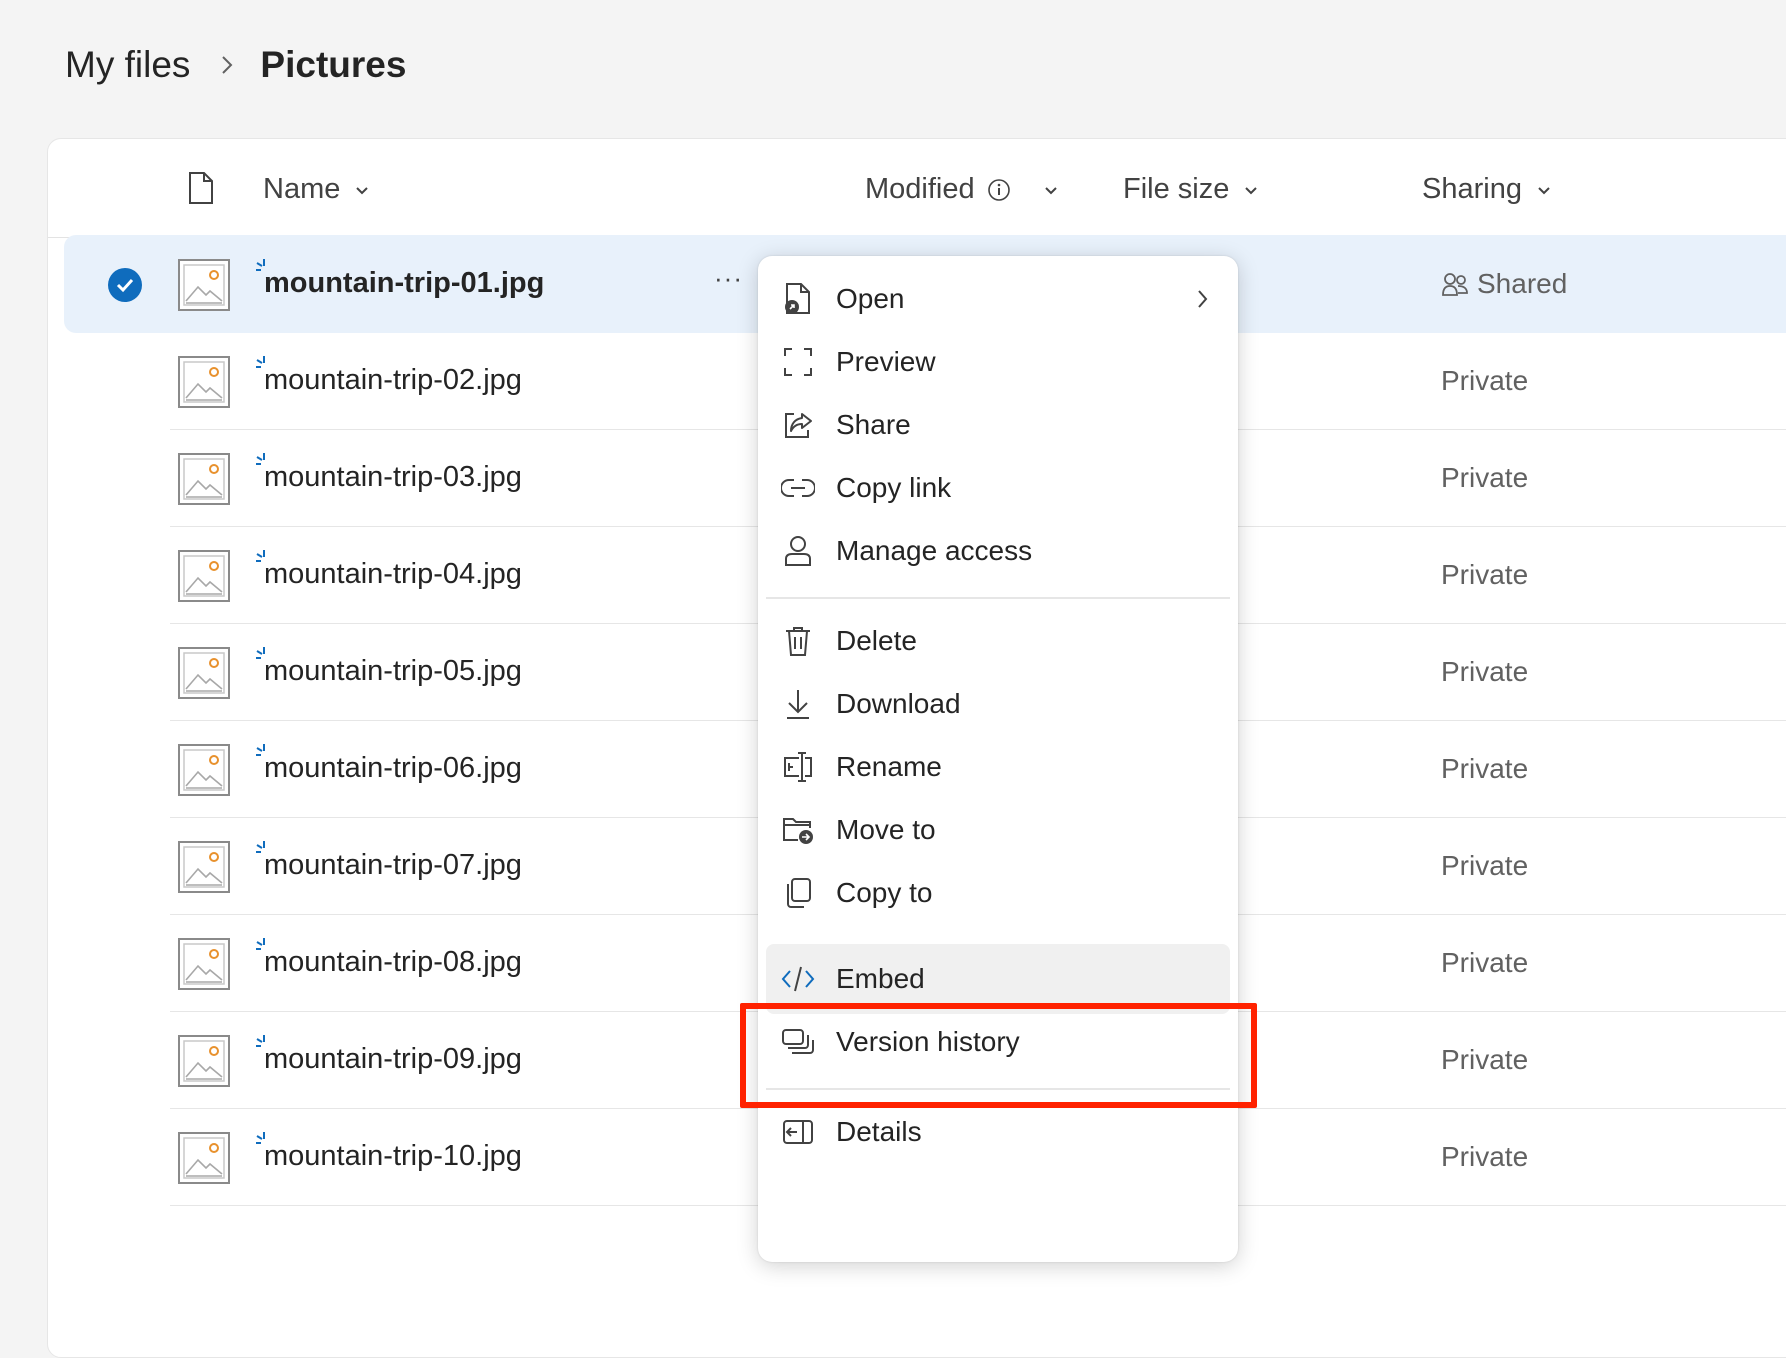  Describe the element at coordinates (886, 829) in the screenshot. I see `menu-item-move-to-label: Move to` at that location.